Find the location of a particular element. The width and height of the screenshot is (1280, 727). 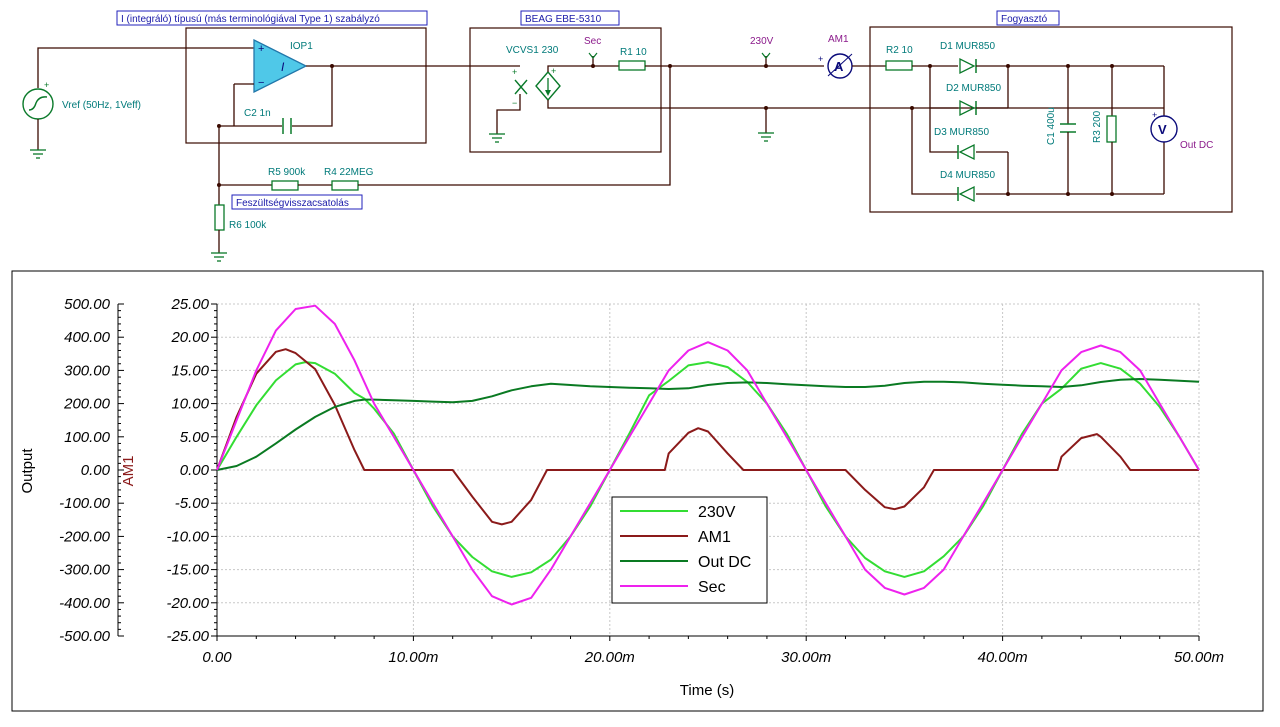

y-tick-label-right: -25.00 is located at coordinates (187, 636).